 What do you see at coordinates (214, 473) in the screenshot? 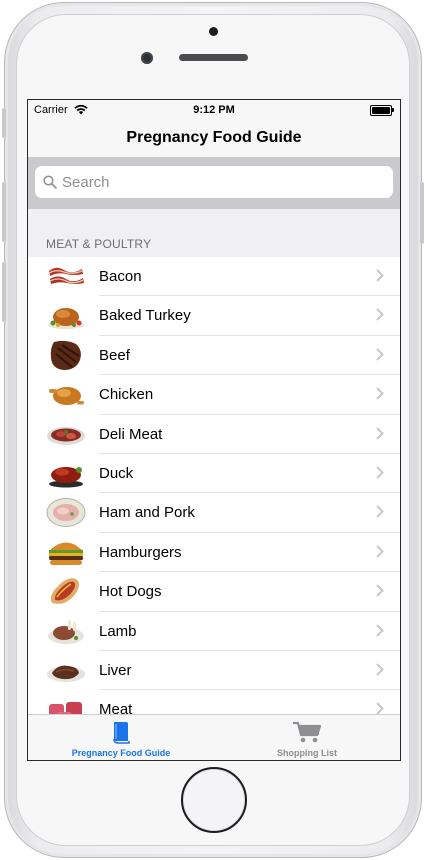
I see `list-item-duck: Duck` at bounding box center [214, 473].